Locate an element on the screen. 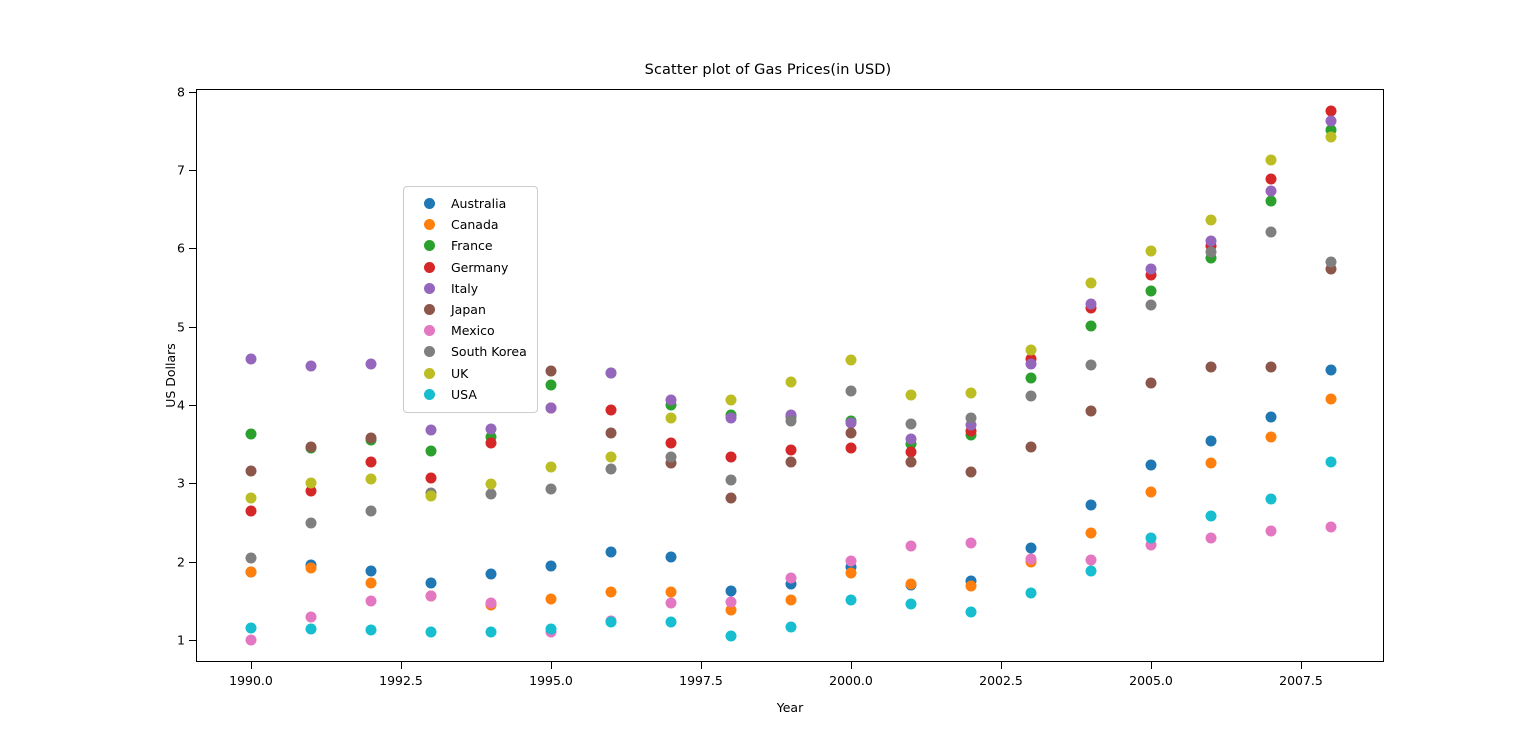 Image resolution: width=1536 pixels, height=754 pixels. legend-item: Mexico is located at coordinates (470, 330).